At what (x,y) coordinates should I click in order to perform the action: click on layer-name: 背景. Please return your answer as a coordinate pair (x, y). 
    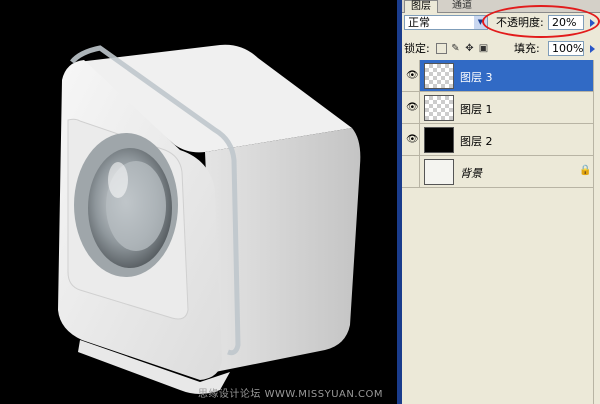
    Looking at the image, I should click on (471, 173).